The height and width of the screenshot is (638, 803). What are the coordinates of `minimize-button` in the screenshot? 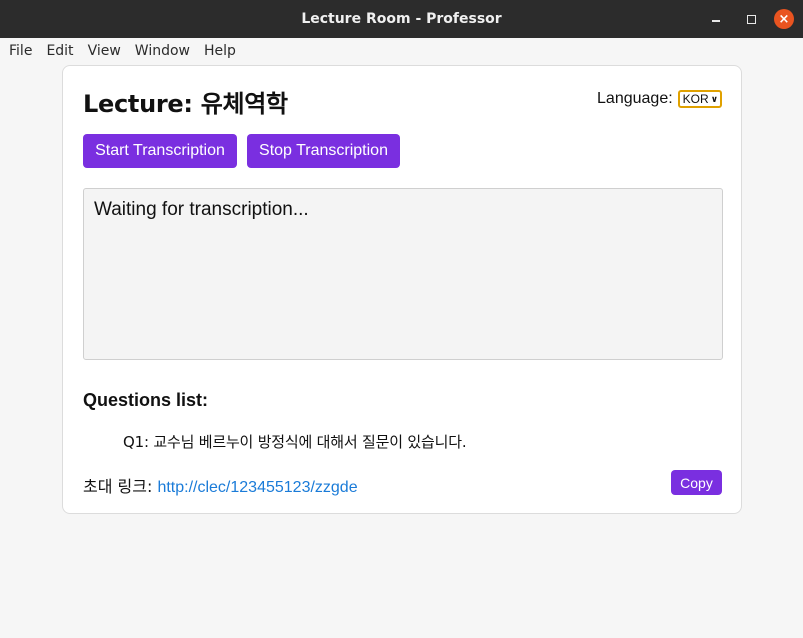 It's located at (716, 19).